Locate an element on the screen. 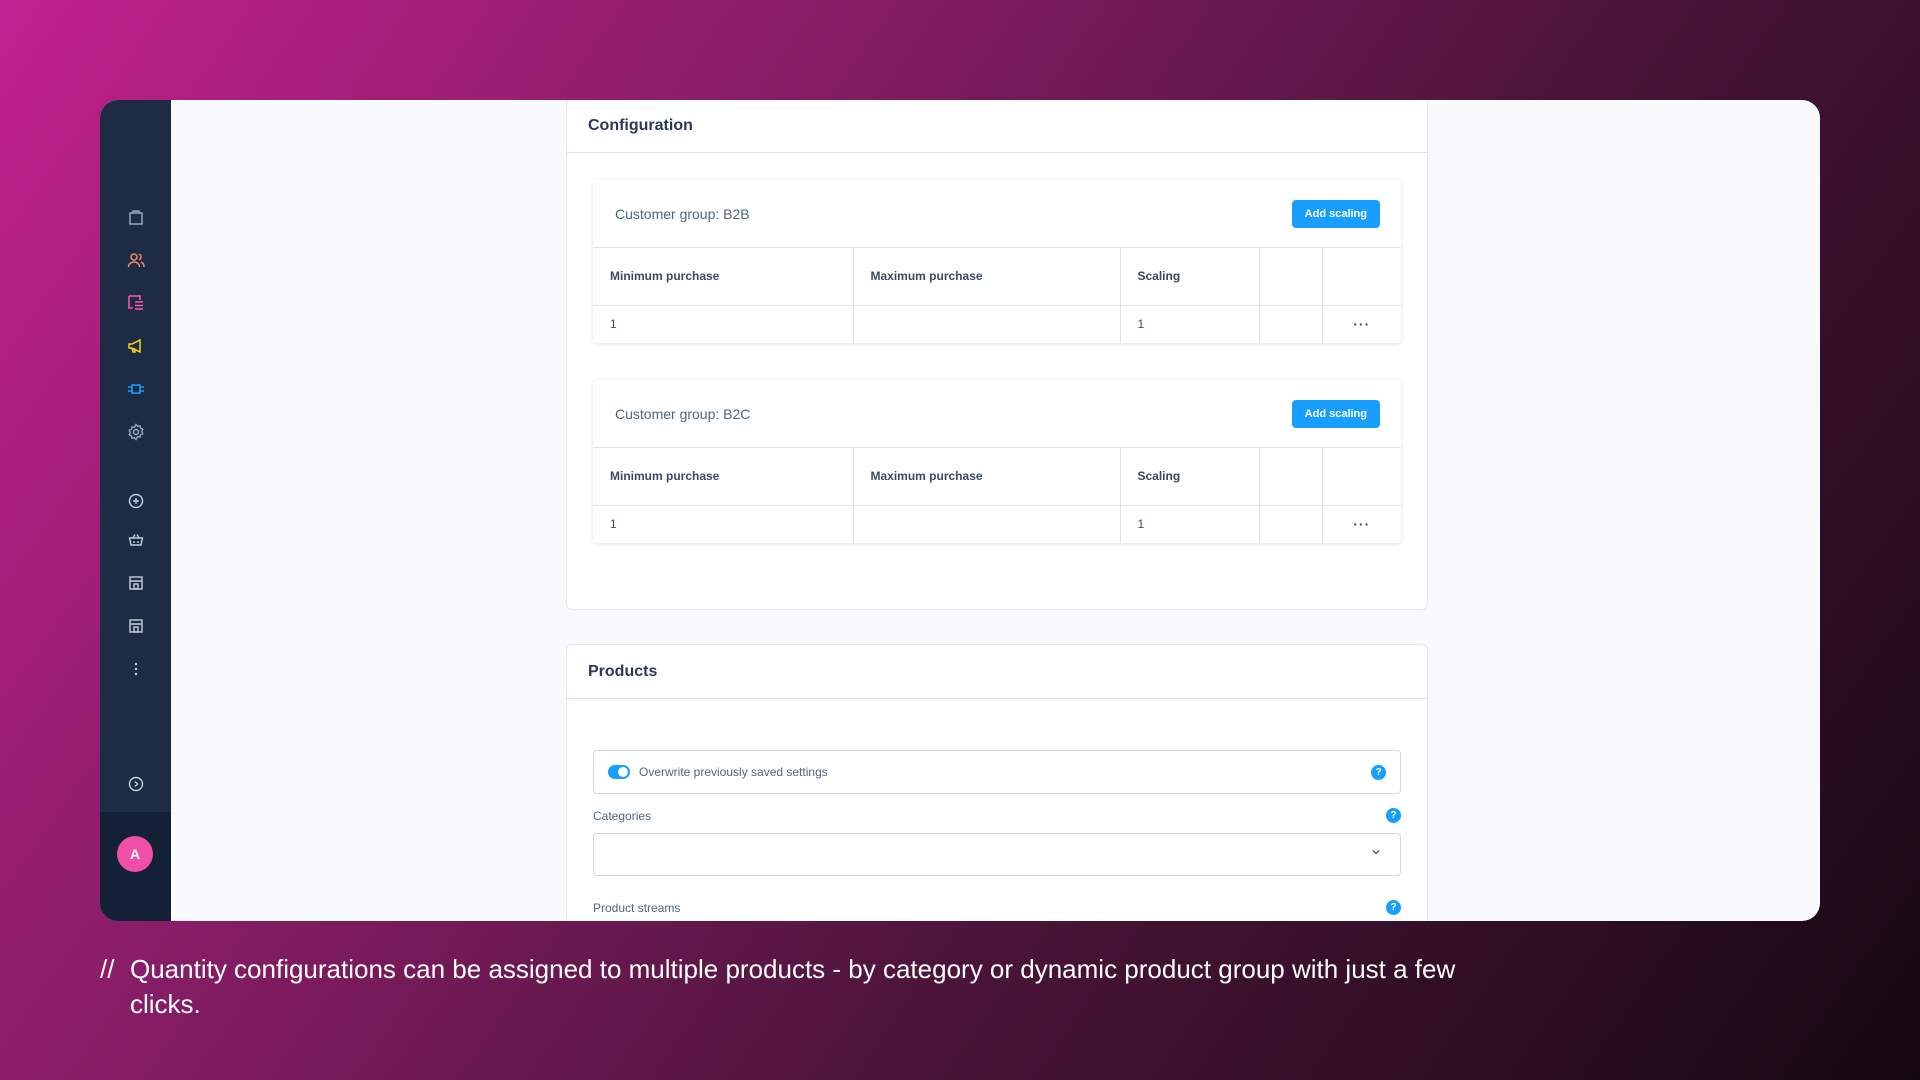  more-icon is located at coordinates (135, 669).